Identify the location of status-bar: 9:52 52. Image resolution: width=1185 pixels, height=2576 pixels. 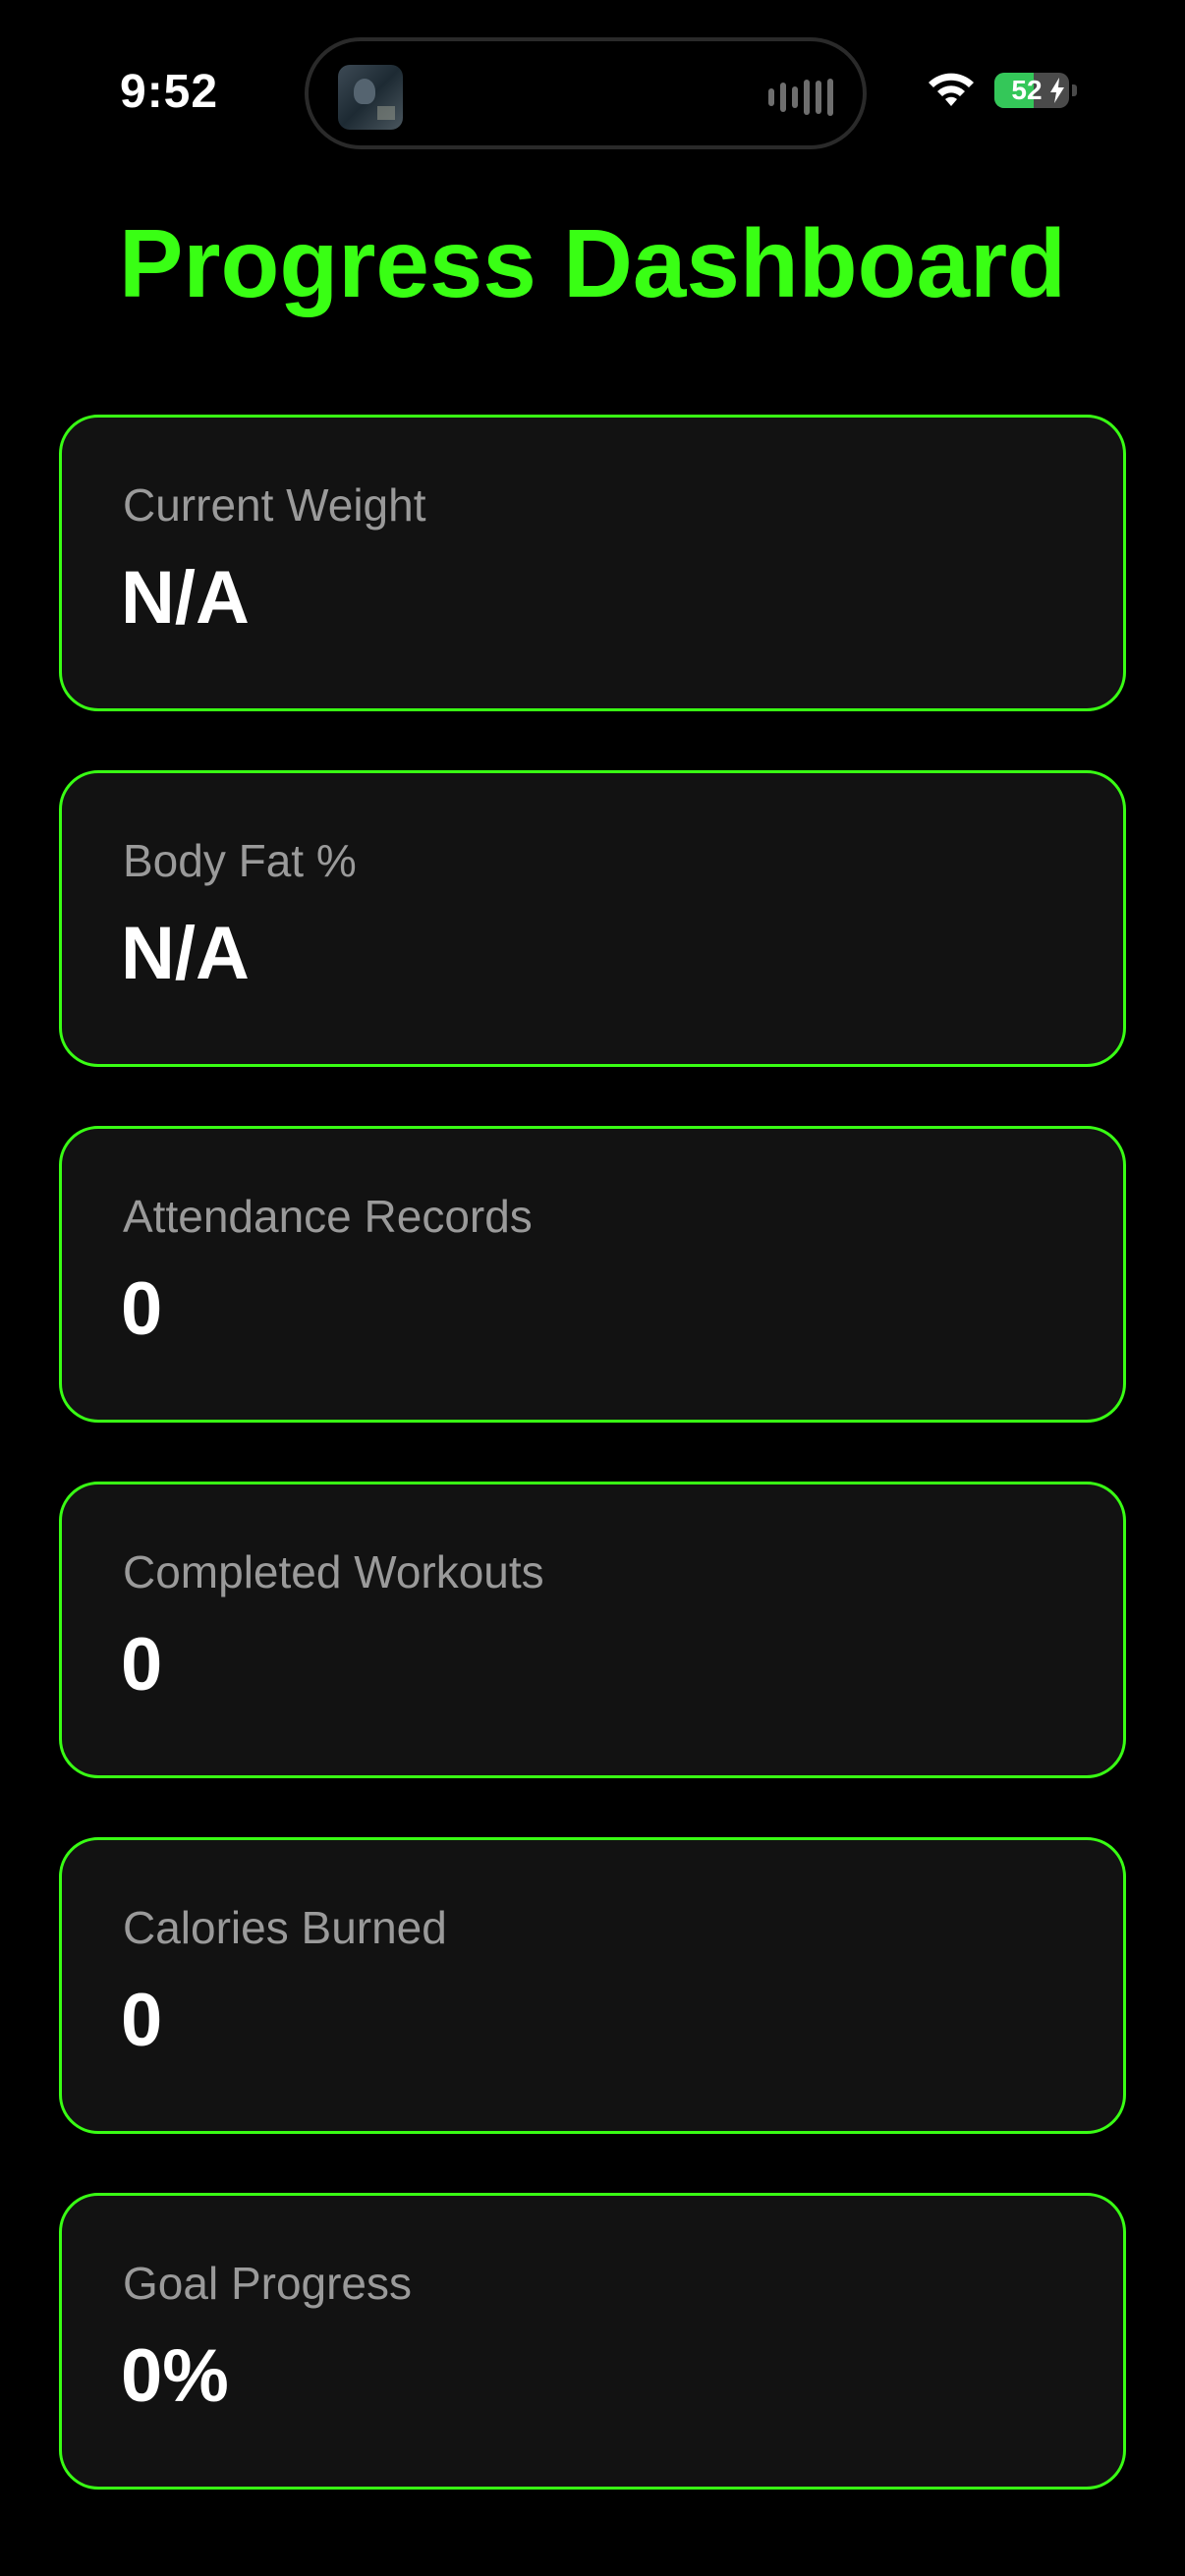
(592, 93).